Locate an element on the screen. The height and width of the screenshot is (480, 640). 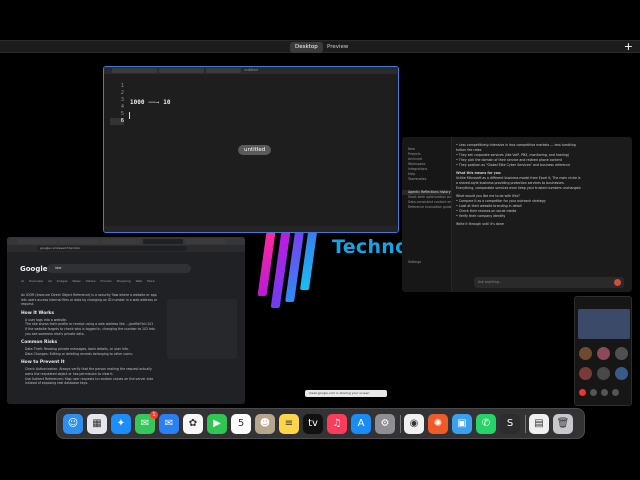
pinwheel-app-glyph: ✺ is located at coordinates (438, 423).